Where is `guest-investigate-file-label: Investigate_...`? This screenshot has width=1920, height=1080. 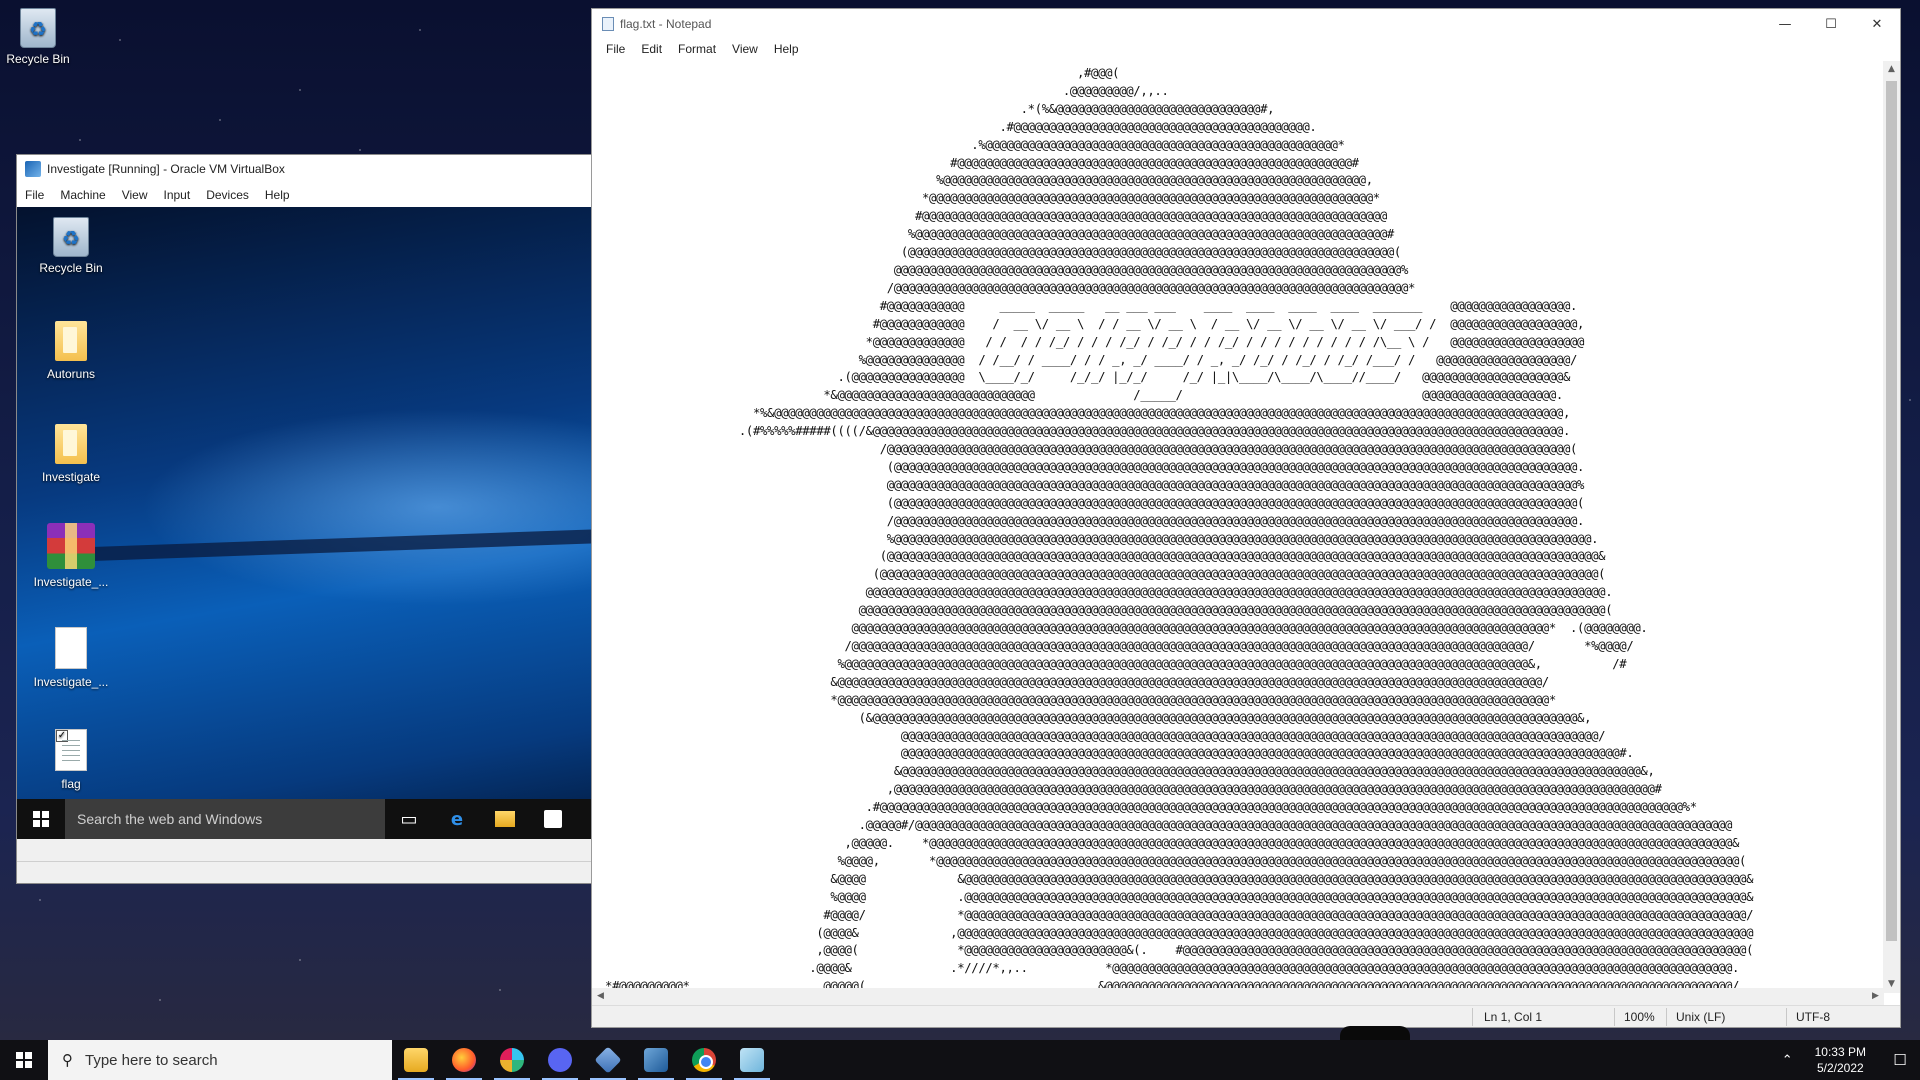 guest-investigate-file-label: Investigate_... is located at coordinates (71, 682).